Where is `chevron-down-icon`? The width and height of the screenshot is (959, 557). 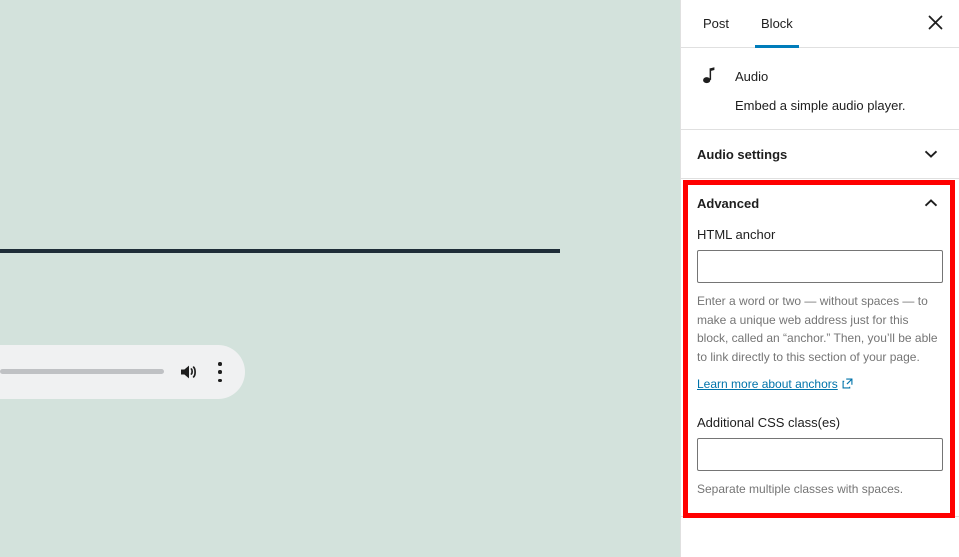 chevron-down-icon is located at coordinates (931, 154).